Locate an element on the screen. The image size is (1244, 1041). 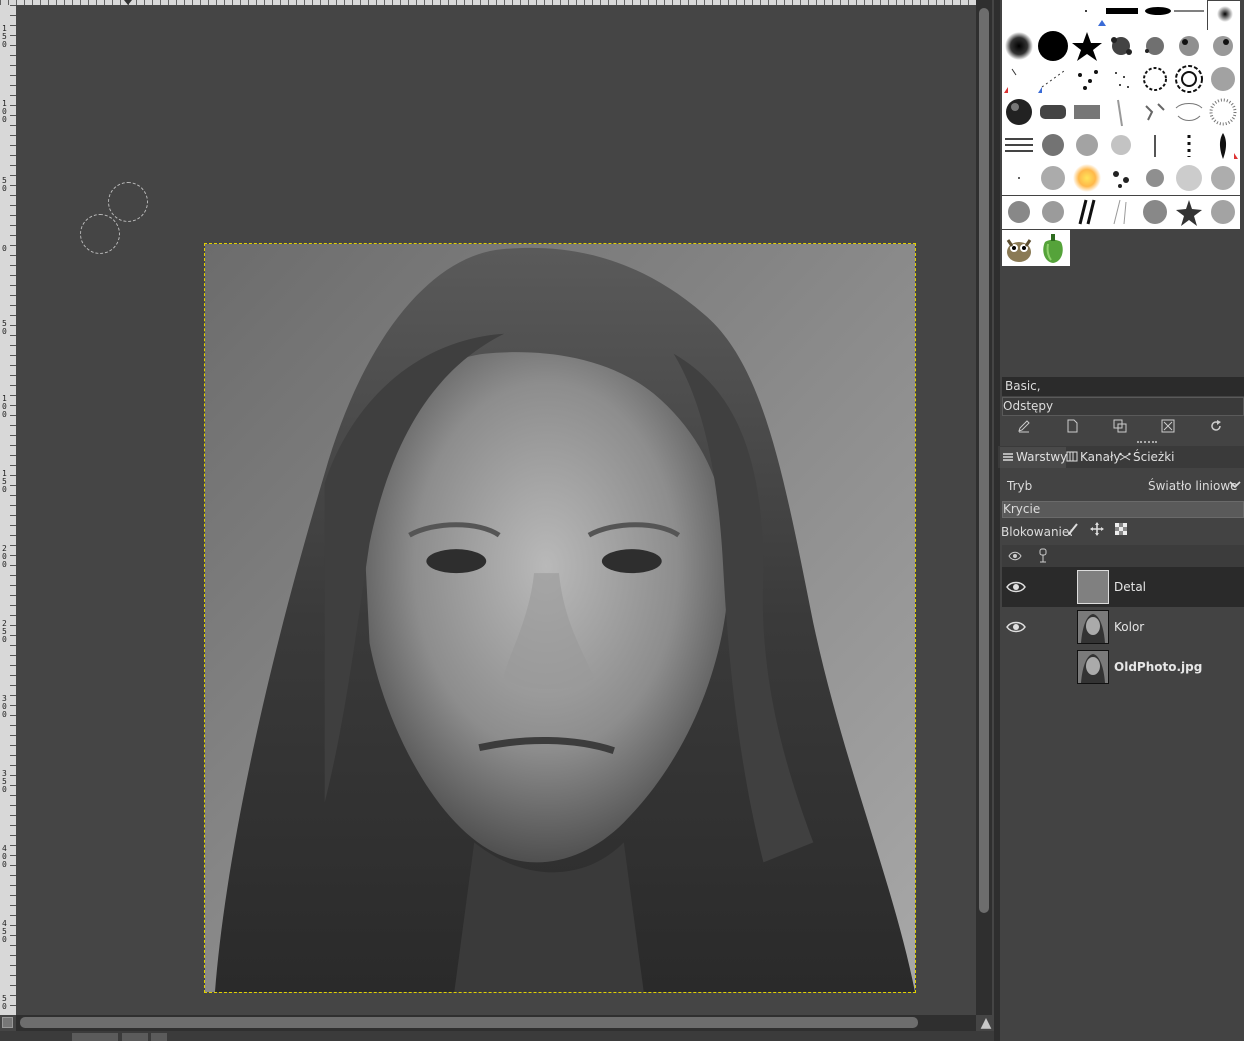
new-brush-icon is located at coordinates (1072, 428).